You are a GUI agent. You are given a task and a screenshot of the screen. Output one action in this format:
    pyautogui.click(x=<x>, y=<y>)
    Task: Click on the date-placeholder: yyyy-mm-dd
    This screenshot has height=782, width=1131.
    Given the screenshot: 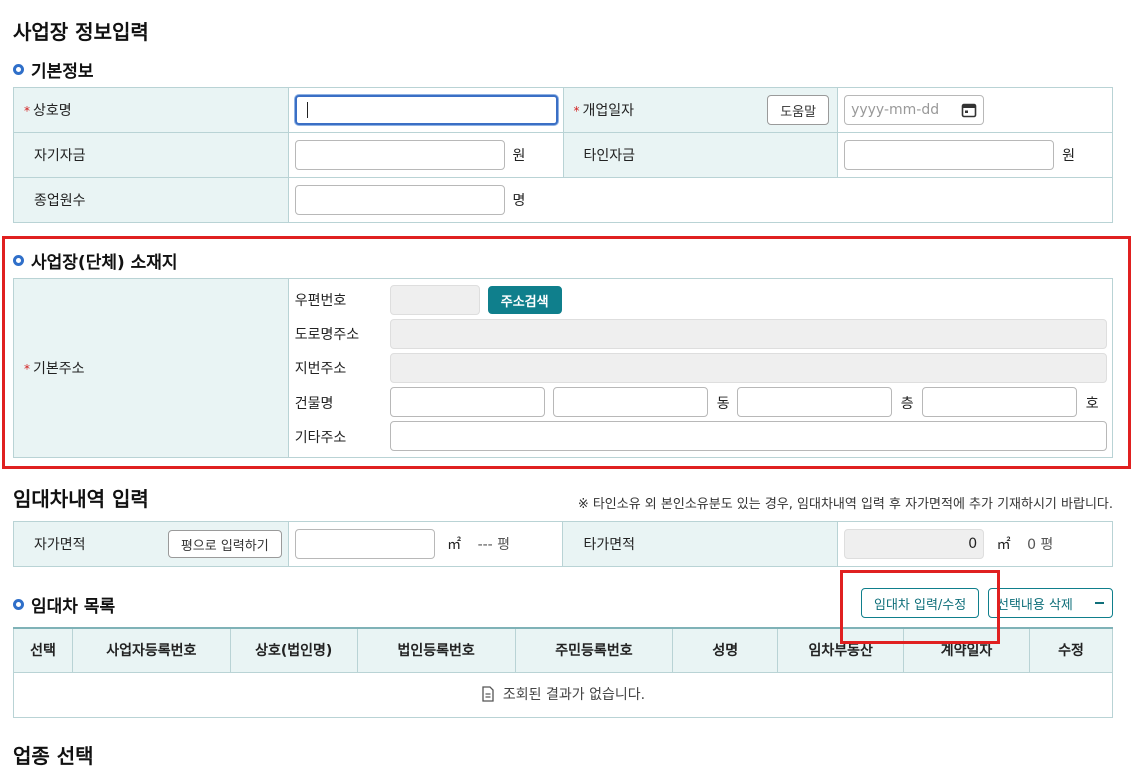 What is the action you would take?
    pyautogui.click(x=895, y=110)
    